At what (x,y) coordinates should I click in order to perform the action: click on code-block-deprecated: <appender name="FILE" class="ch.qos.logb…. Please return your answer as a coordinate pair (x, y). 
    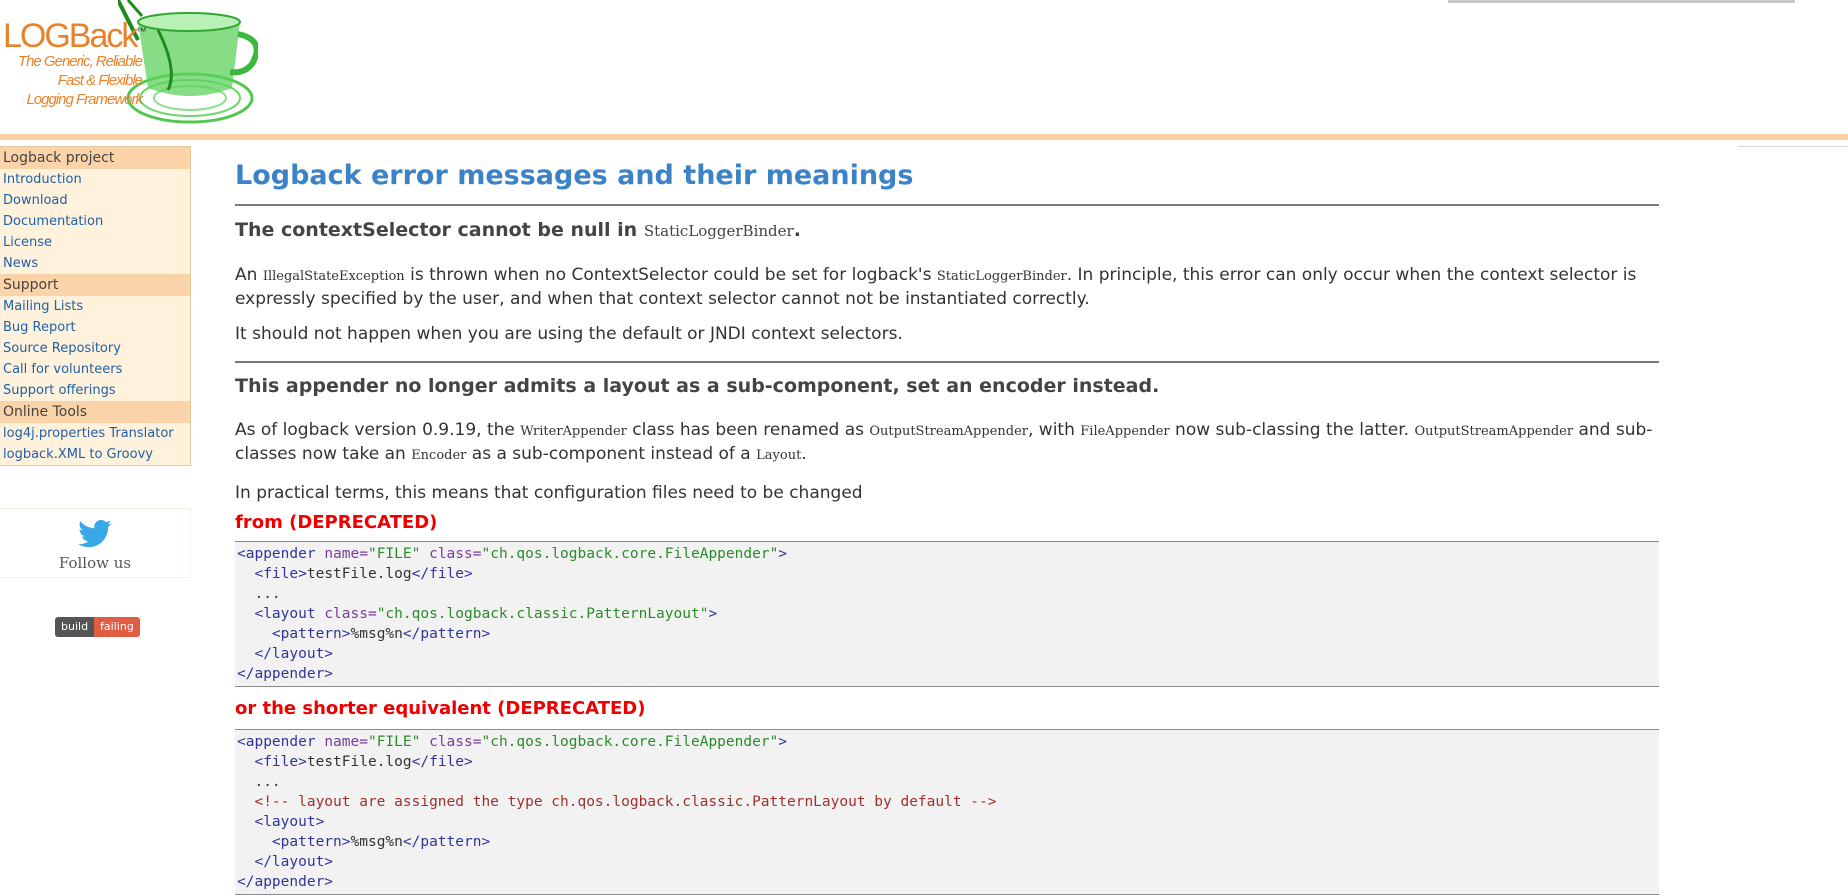
    Looking at the image, I should click on (947, 614).